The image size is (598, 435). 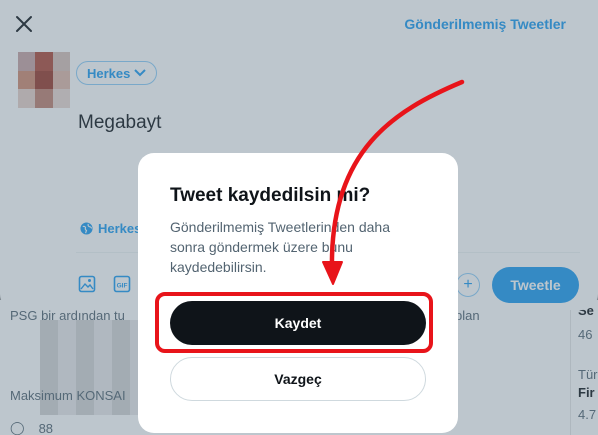 What do you see at coordinates (298, 379) in the screenshot?
I see `cancel-button: Vazgeç` at bounding box center [298, 379].